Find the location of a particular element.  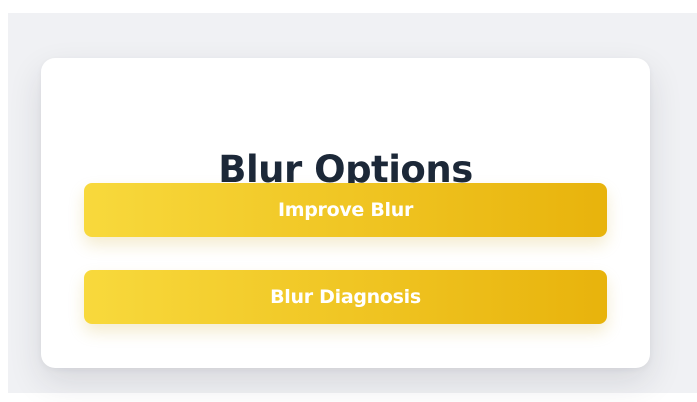

improve-blur-button: Improve Blur is located at coordinates (345, 210).